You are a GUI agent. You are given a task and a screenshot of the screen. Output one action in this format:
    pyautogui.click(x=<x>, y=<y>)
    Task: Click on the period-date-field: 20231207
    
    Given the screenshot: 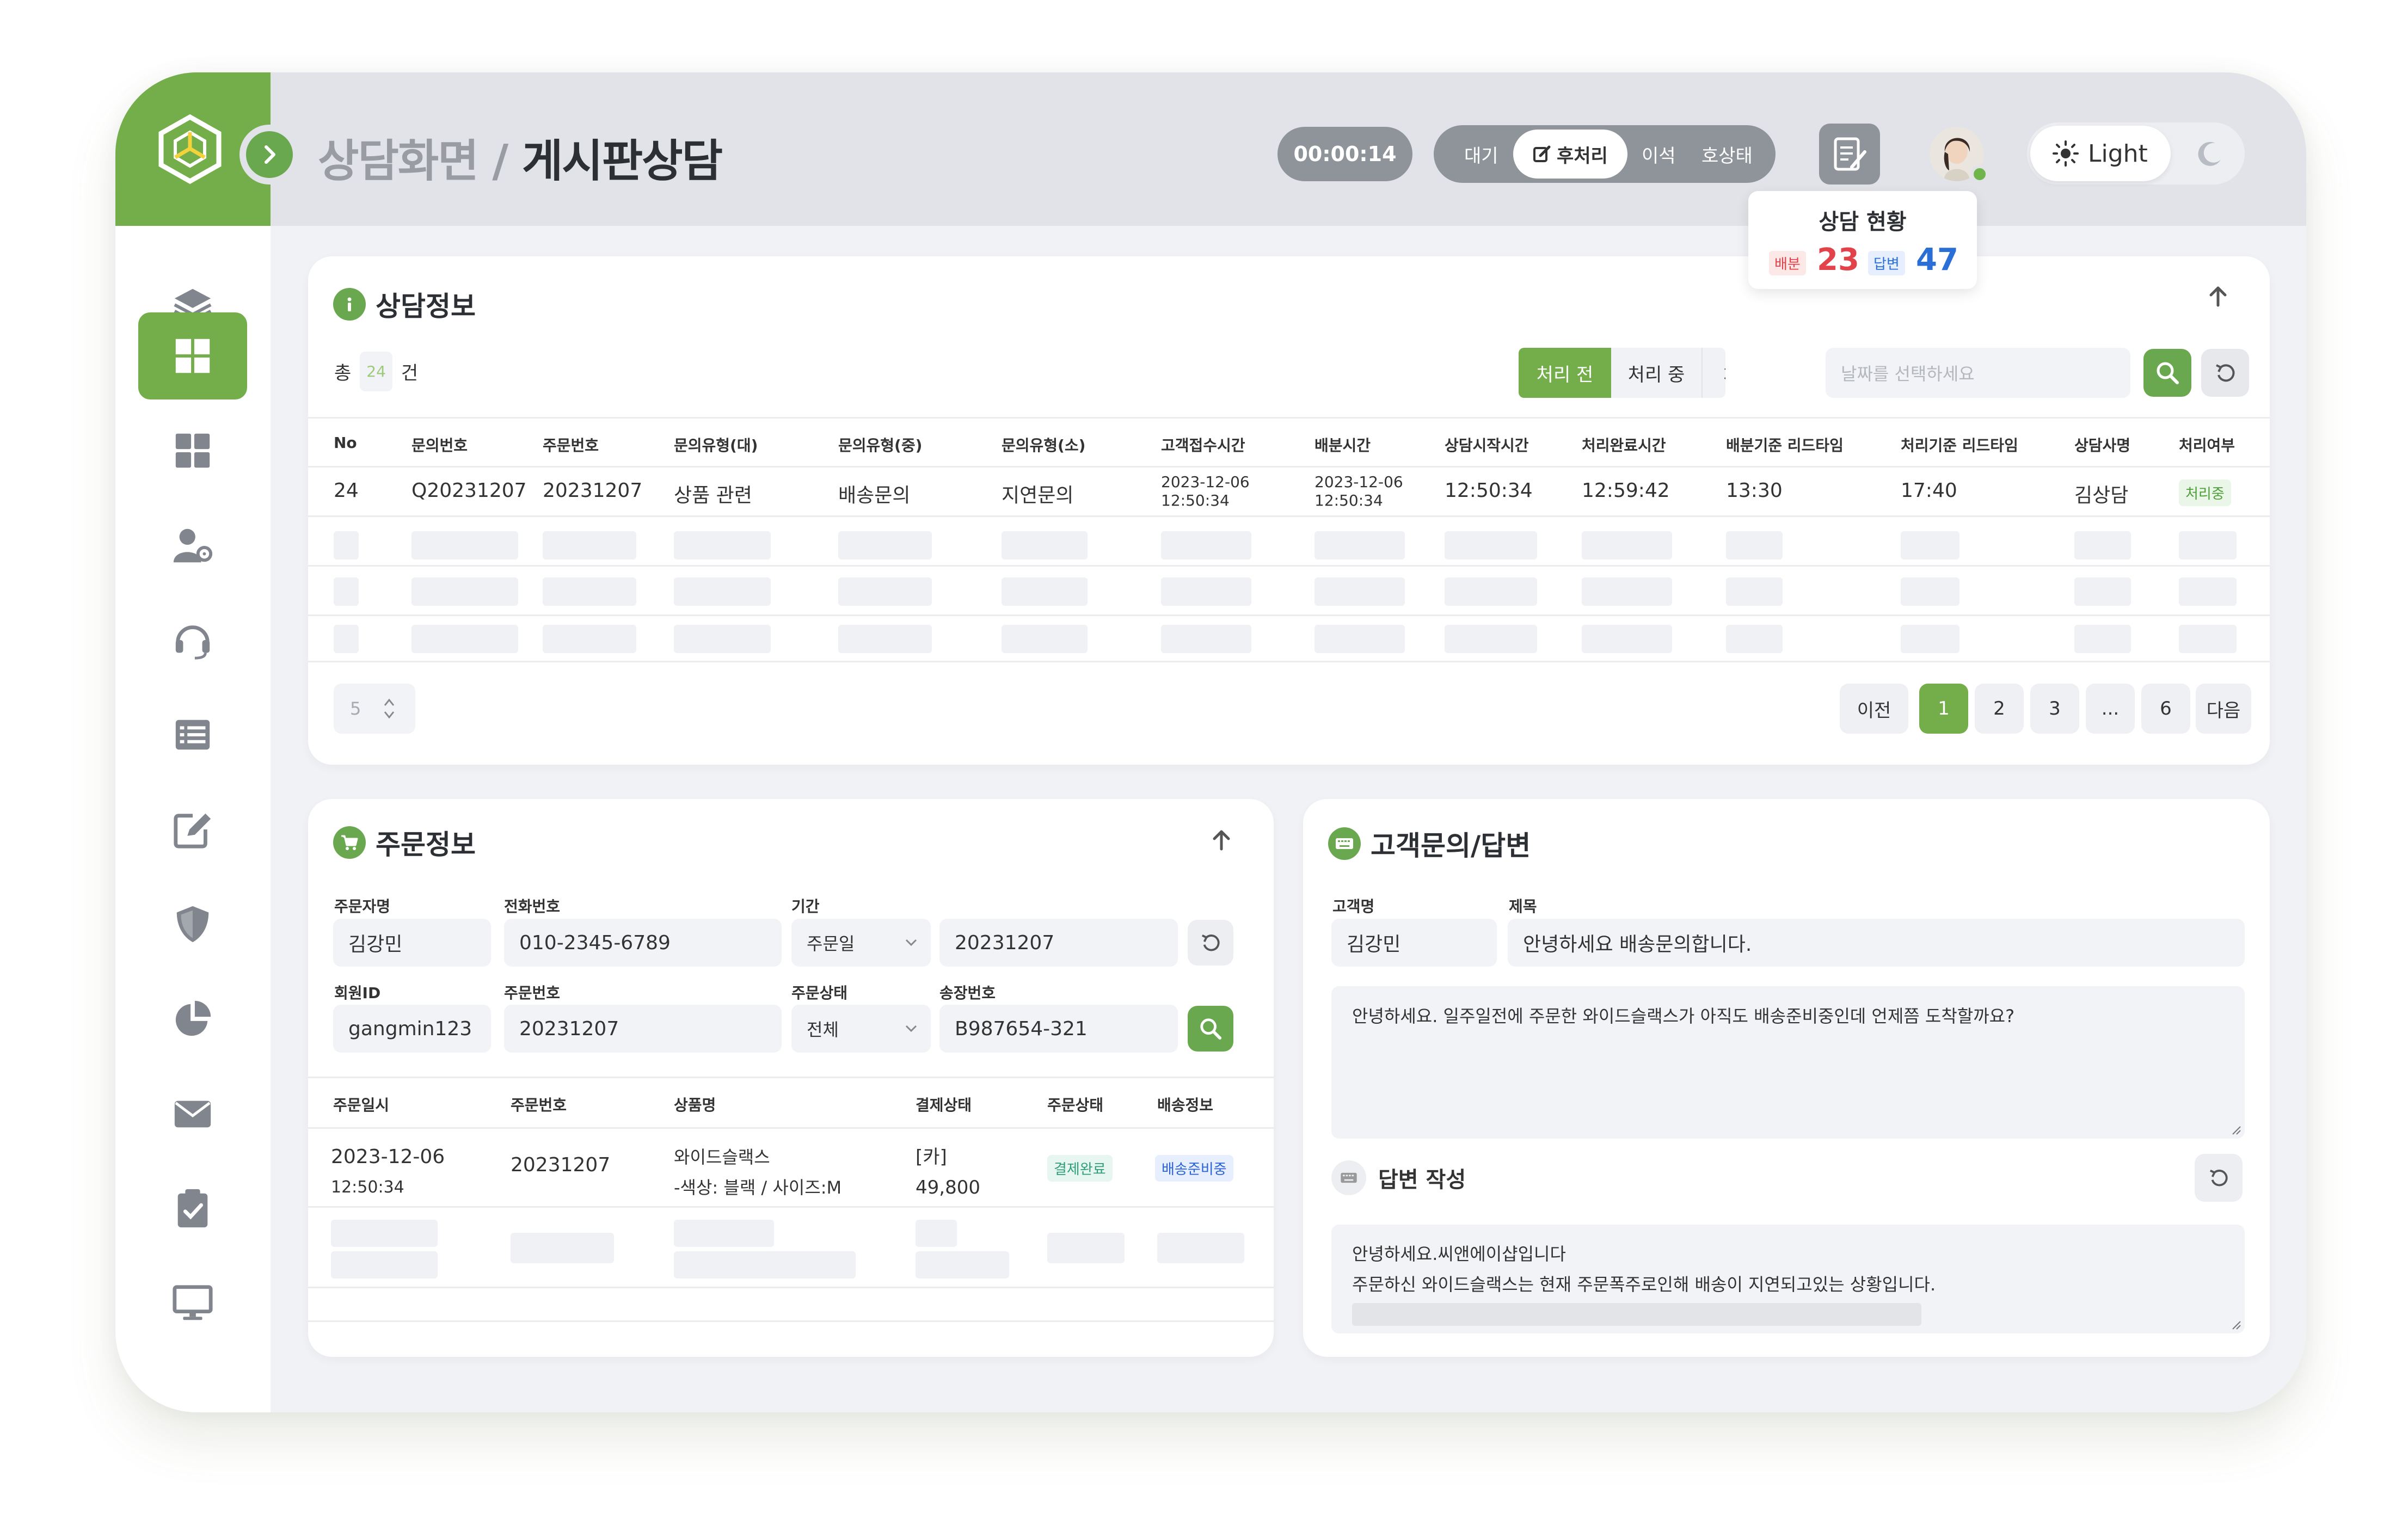 What is the action you would take?
    pyautogui.click(x=1058, y=943)
    